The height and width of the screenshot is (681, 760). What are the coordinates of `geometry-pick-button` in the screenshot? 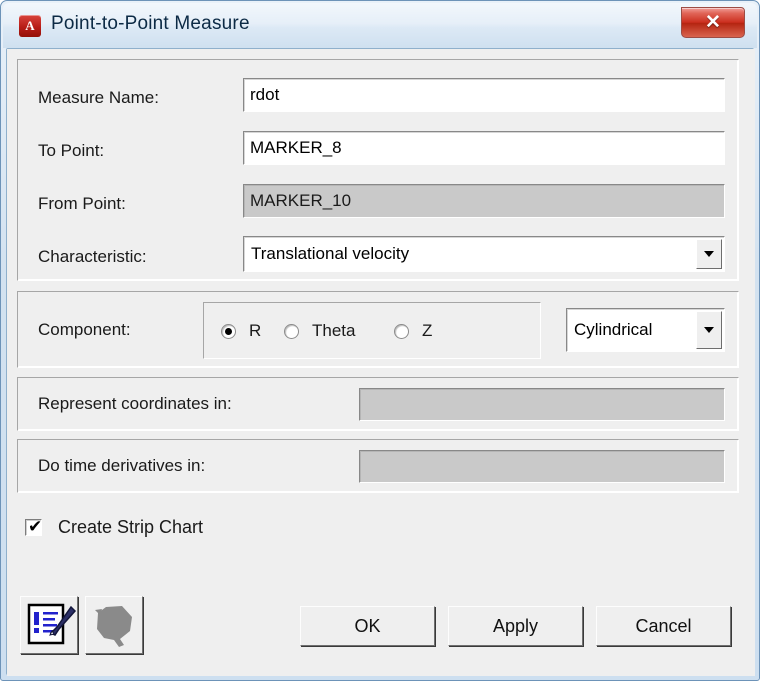 It's located at (114, 625).